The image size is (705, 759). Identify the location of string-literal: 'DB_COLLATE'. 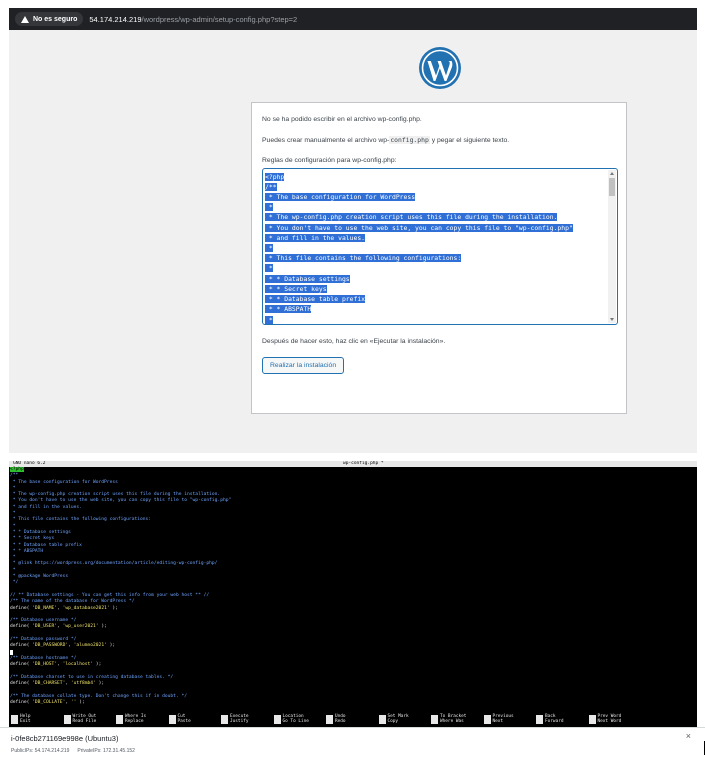
(49, 702).